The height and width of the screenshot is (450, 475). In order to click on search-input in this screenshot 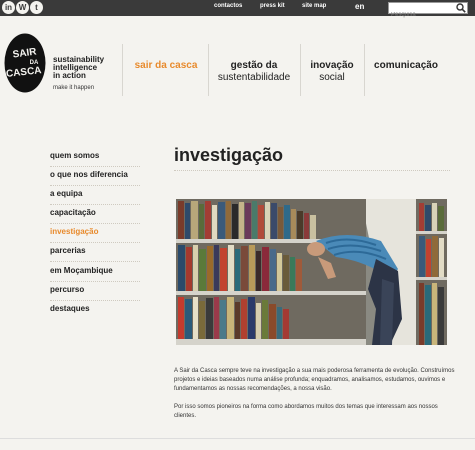, I will do `click(421, 15)`.